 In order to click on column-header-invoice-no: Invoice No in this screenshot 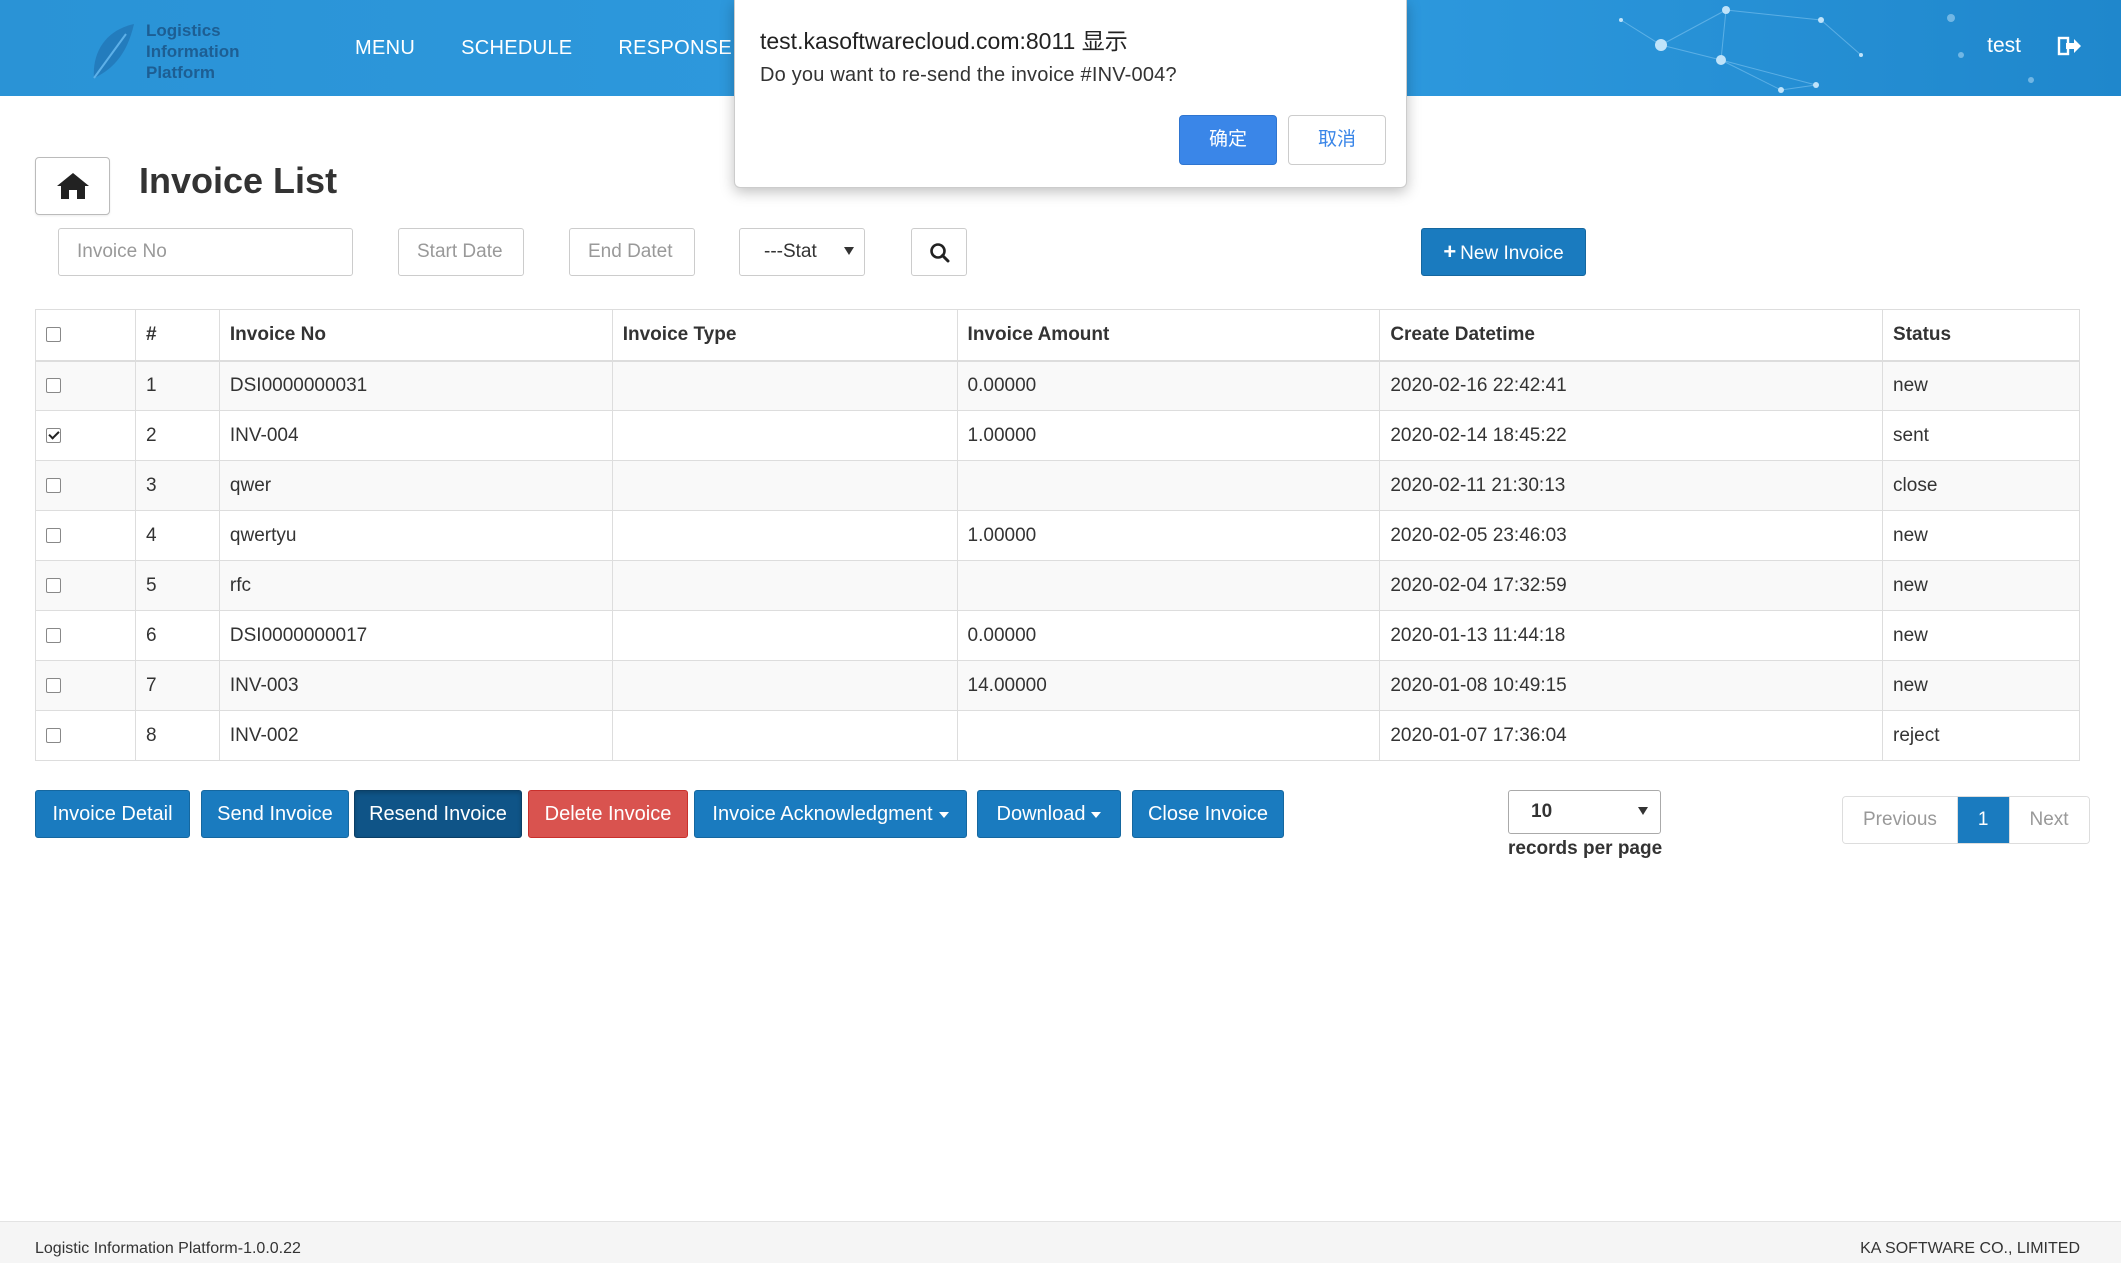, I will do `click(415, 335)`.